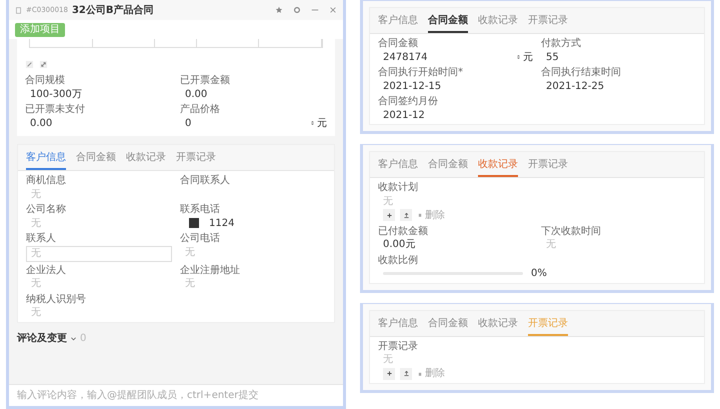 The width and height of the screenshot is (720, 409). Describe the element at coordinates (398, 44) in the screenshot. I see `field-label: 合同金额` at that location.